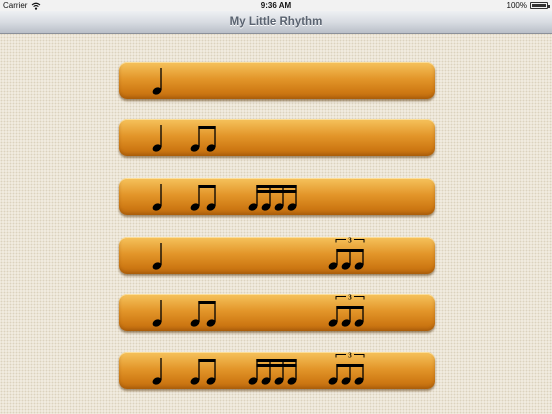 This screenshot has width=552, height=414. I want to click on rhythm-bar-5: 3, so click(277, 312).